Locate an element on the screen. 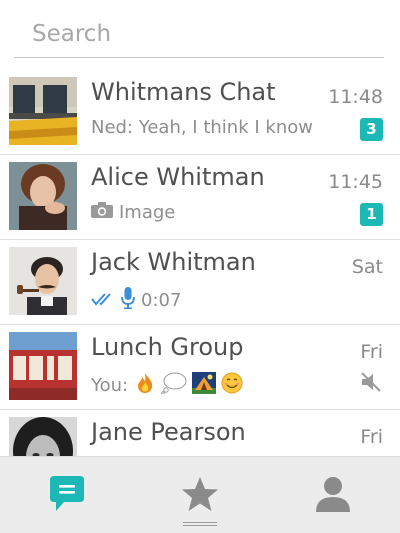 This screenshot has height=533, width=400. chat-bubble-icon is located at coordinates (67, 496).